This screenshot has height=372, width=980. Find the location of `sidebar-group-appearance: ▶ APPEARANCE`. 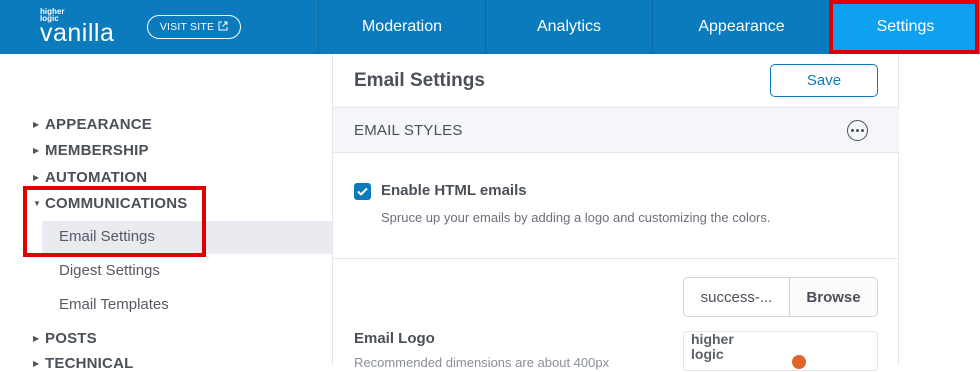

sidebar-group-appearance: ▶ APPEARANCE is located at coordinates (92, 124).